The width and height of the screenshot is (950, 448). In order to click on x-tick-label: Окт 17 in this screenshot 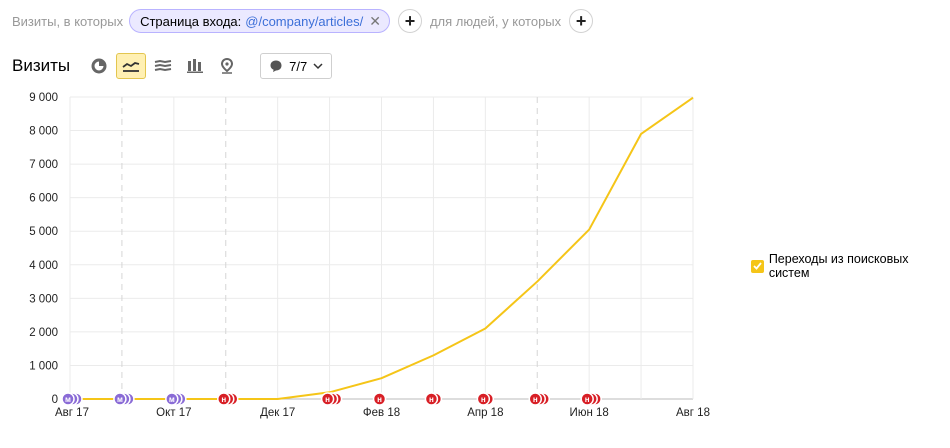, I will do `click(173, 413)`.